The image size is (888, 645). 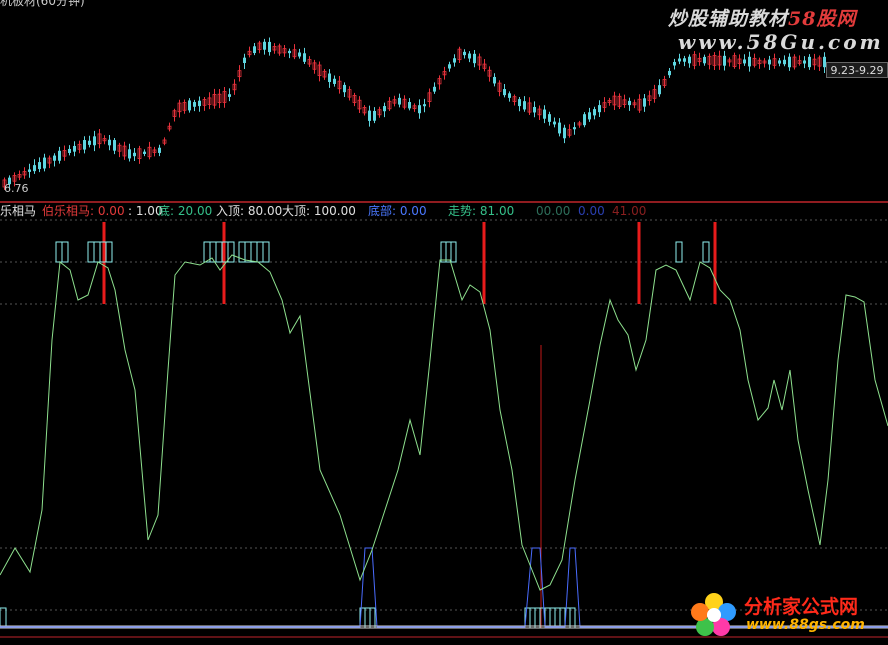 I want to click on date-range-badge: 9.23-9.29, so click(x=857, y=70).